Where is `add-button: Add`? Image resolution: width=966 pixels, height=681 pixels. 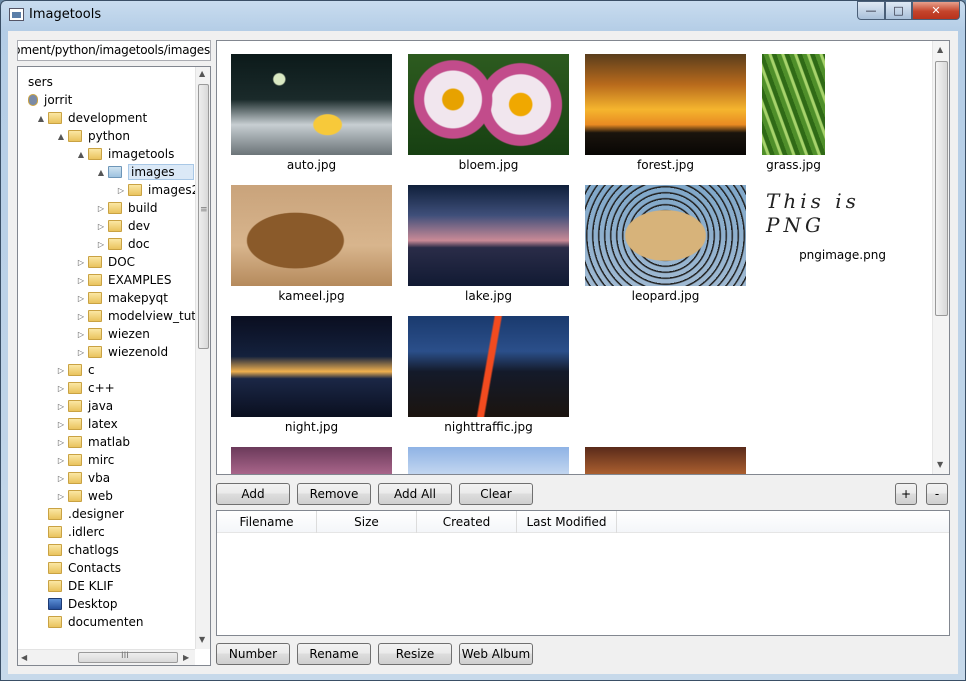
add-button: Add is located at coordinates (253, 494).